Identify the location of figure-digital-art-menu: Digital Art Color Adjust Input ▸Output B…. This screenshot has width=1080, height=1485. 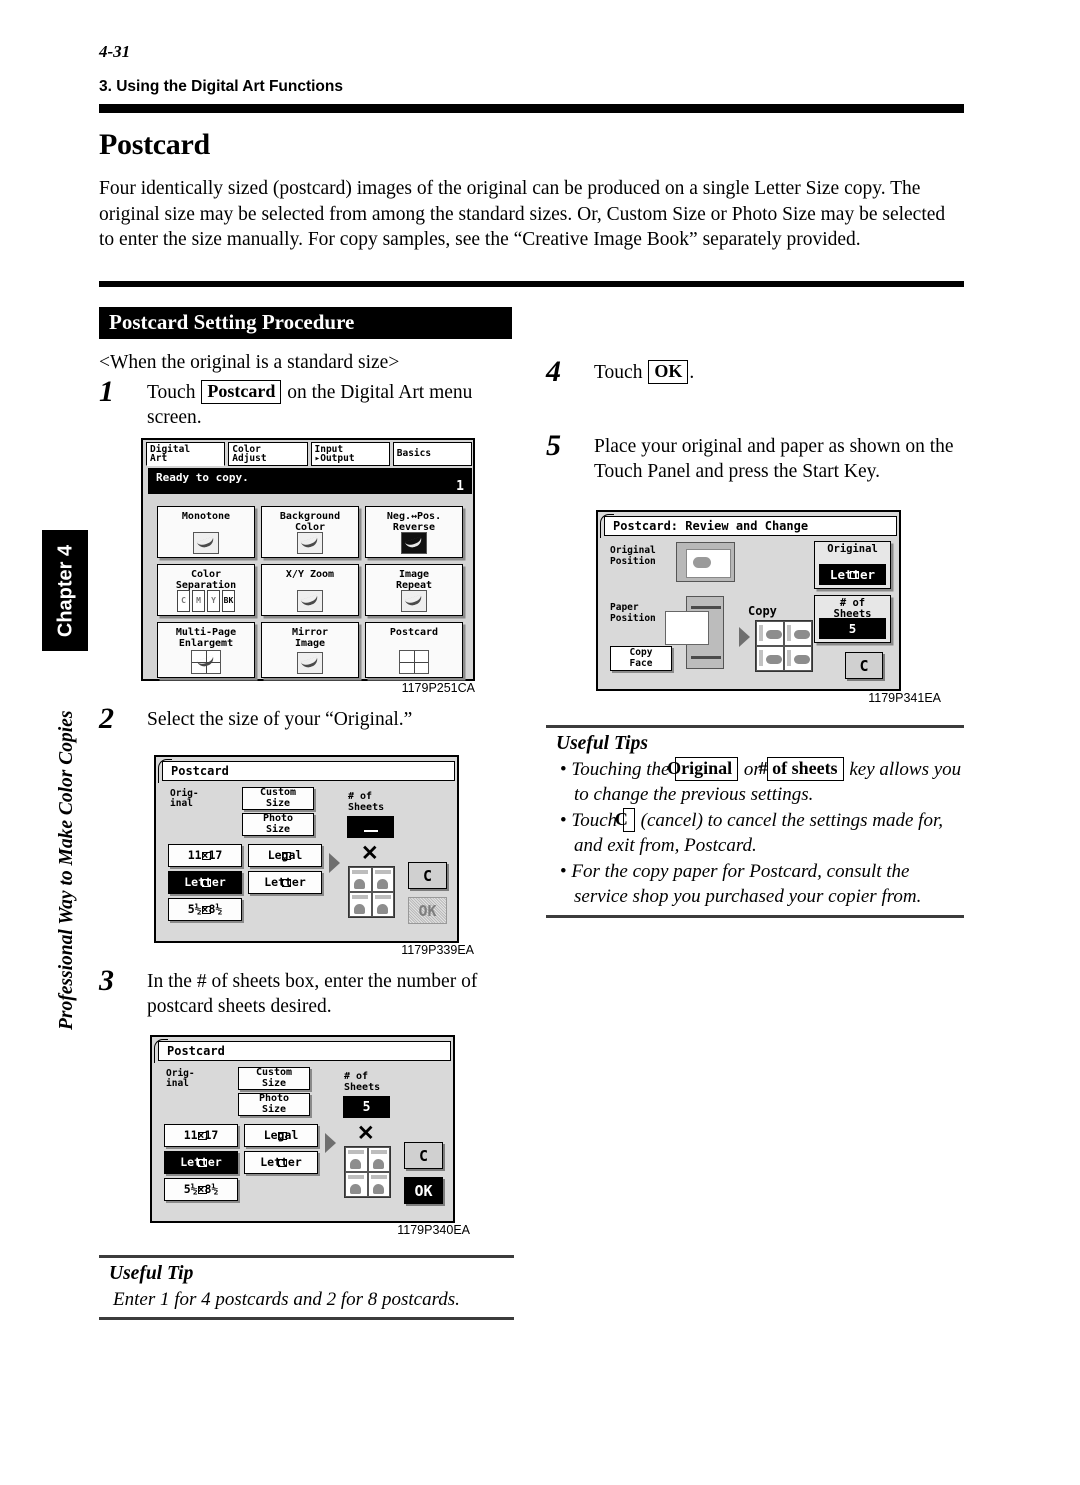
(308, 566).